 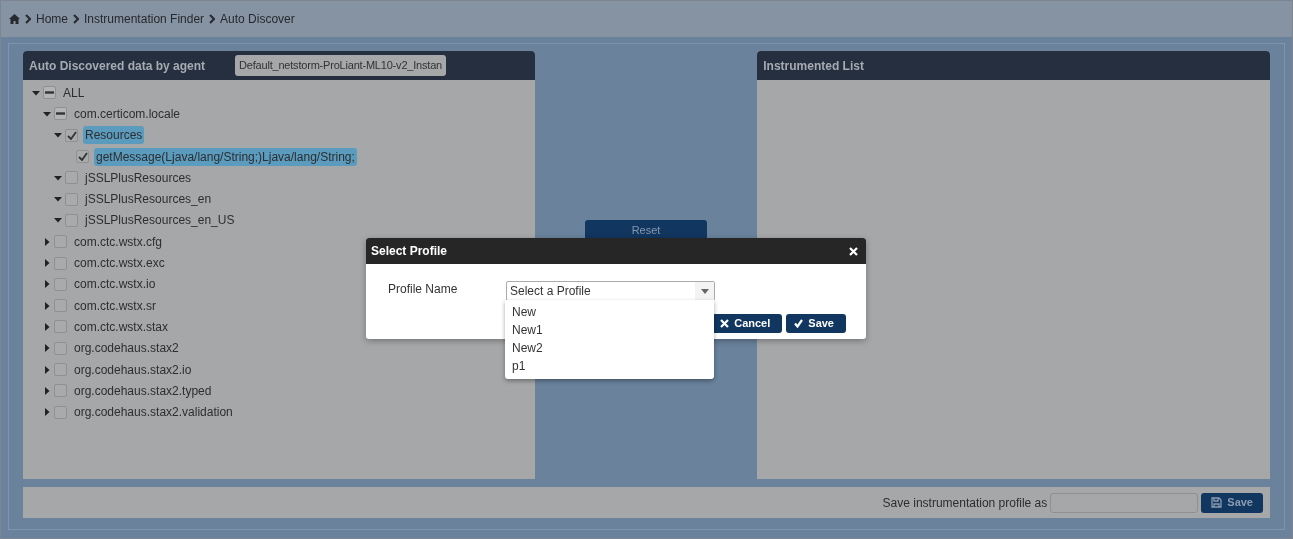 What do you see at coordinates (148, 199) in the screenshot?
I see `tree-item-label: jSSLPlusResources_en` at bounding box center [148, 199].